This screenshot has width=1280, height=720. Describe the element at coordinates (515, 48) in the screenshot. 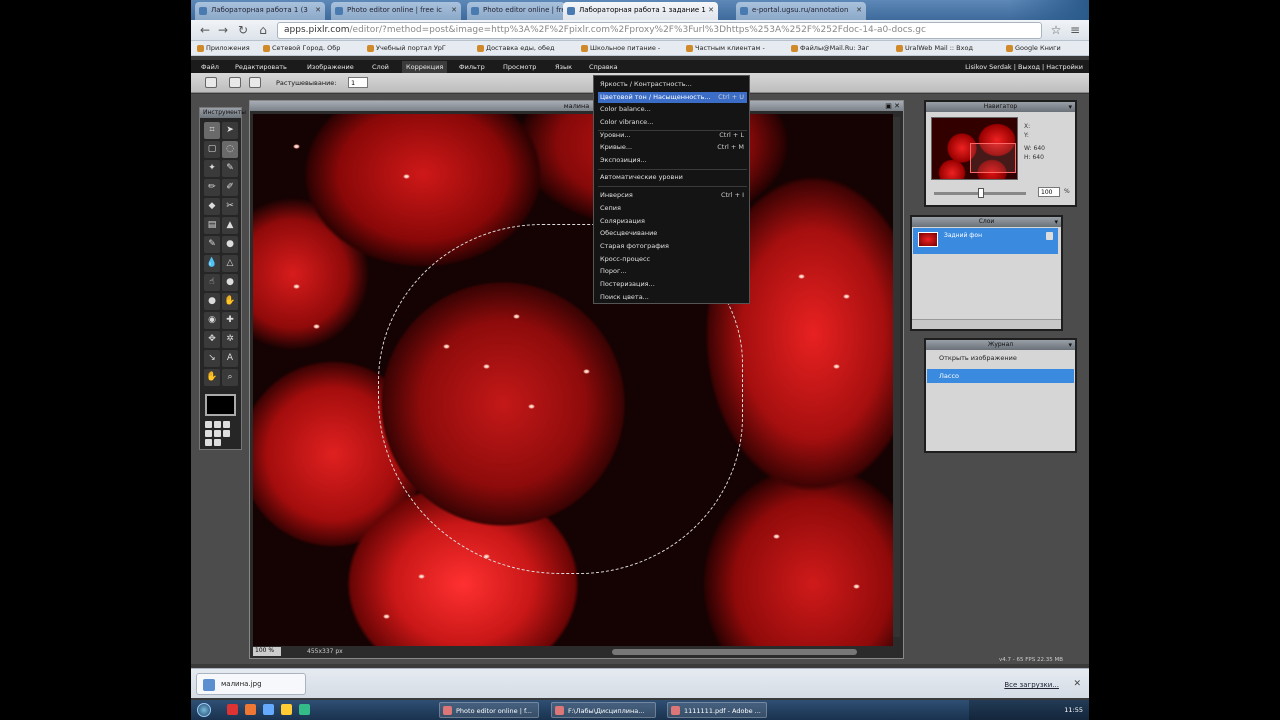

I see `bookmark-item: Доставка еды, обед` at that location.